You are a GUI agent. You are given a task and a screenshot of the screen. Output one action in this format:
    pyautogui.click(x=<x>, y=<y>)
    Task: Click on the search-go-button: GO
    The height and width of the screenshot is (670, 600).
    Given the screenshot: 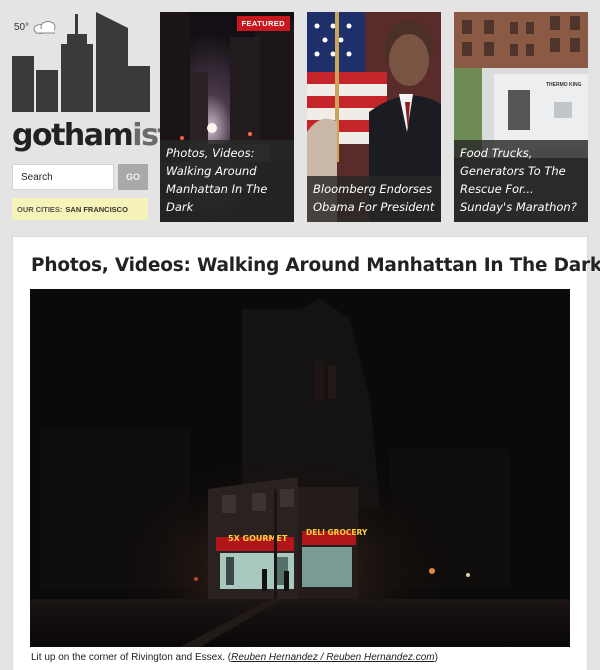 What is the action you would take?
    pyautogui.click(x=133, y=177)
    